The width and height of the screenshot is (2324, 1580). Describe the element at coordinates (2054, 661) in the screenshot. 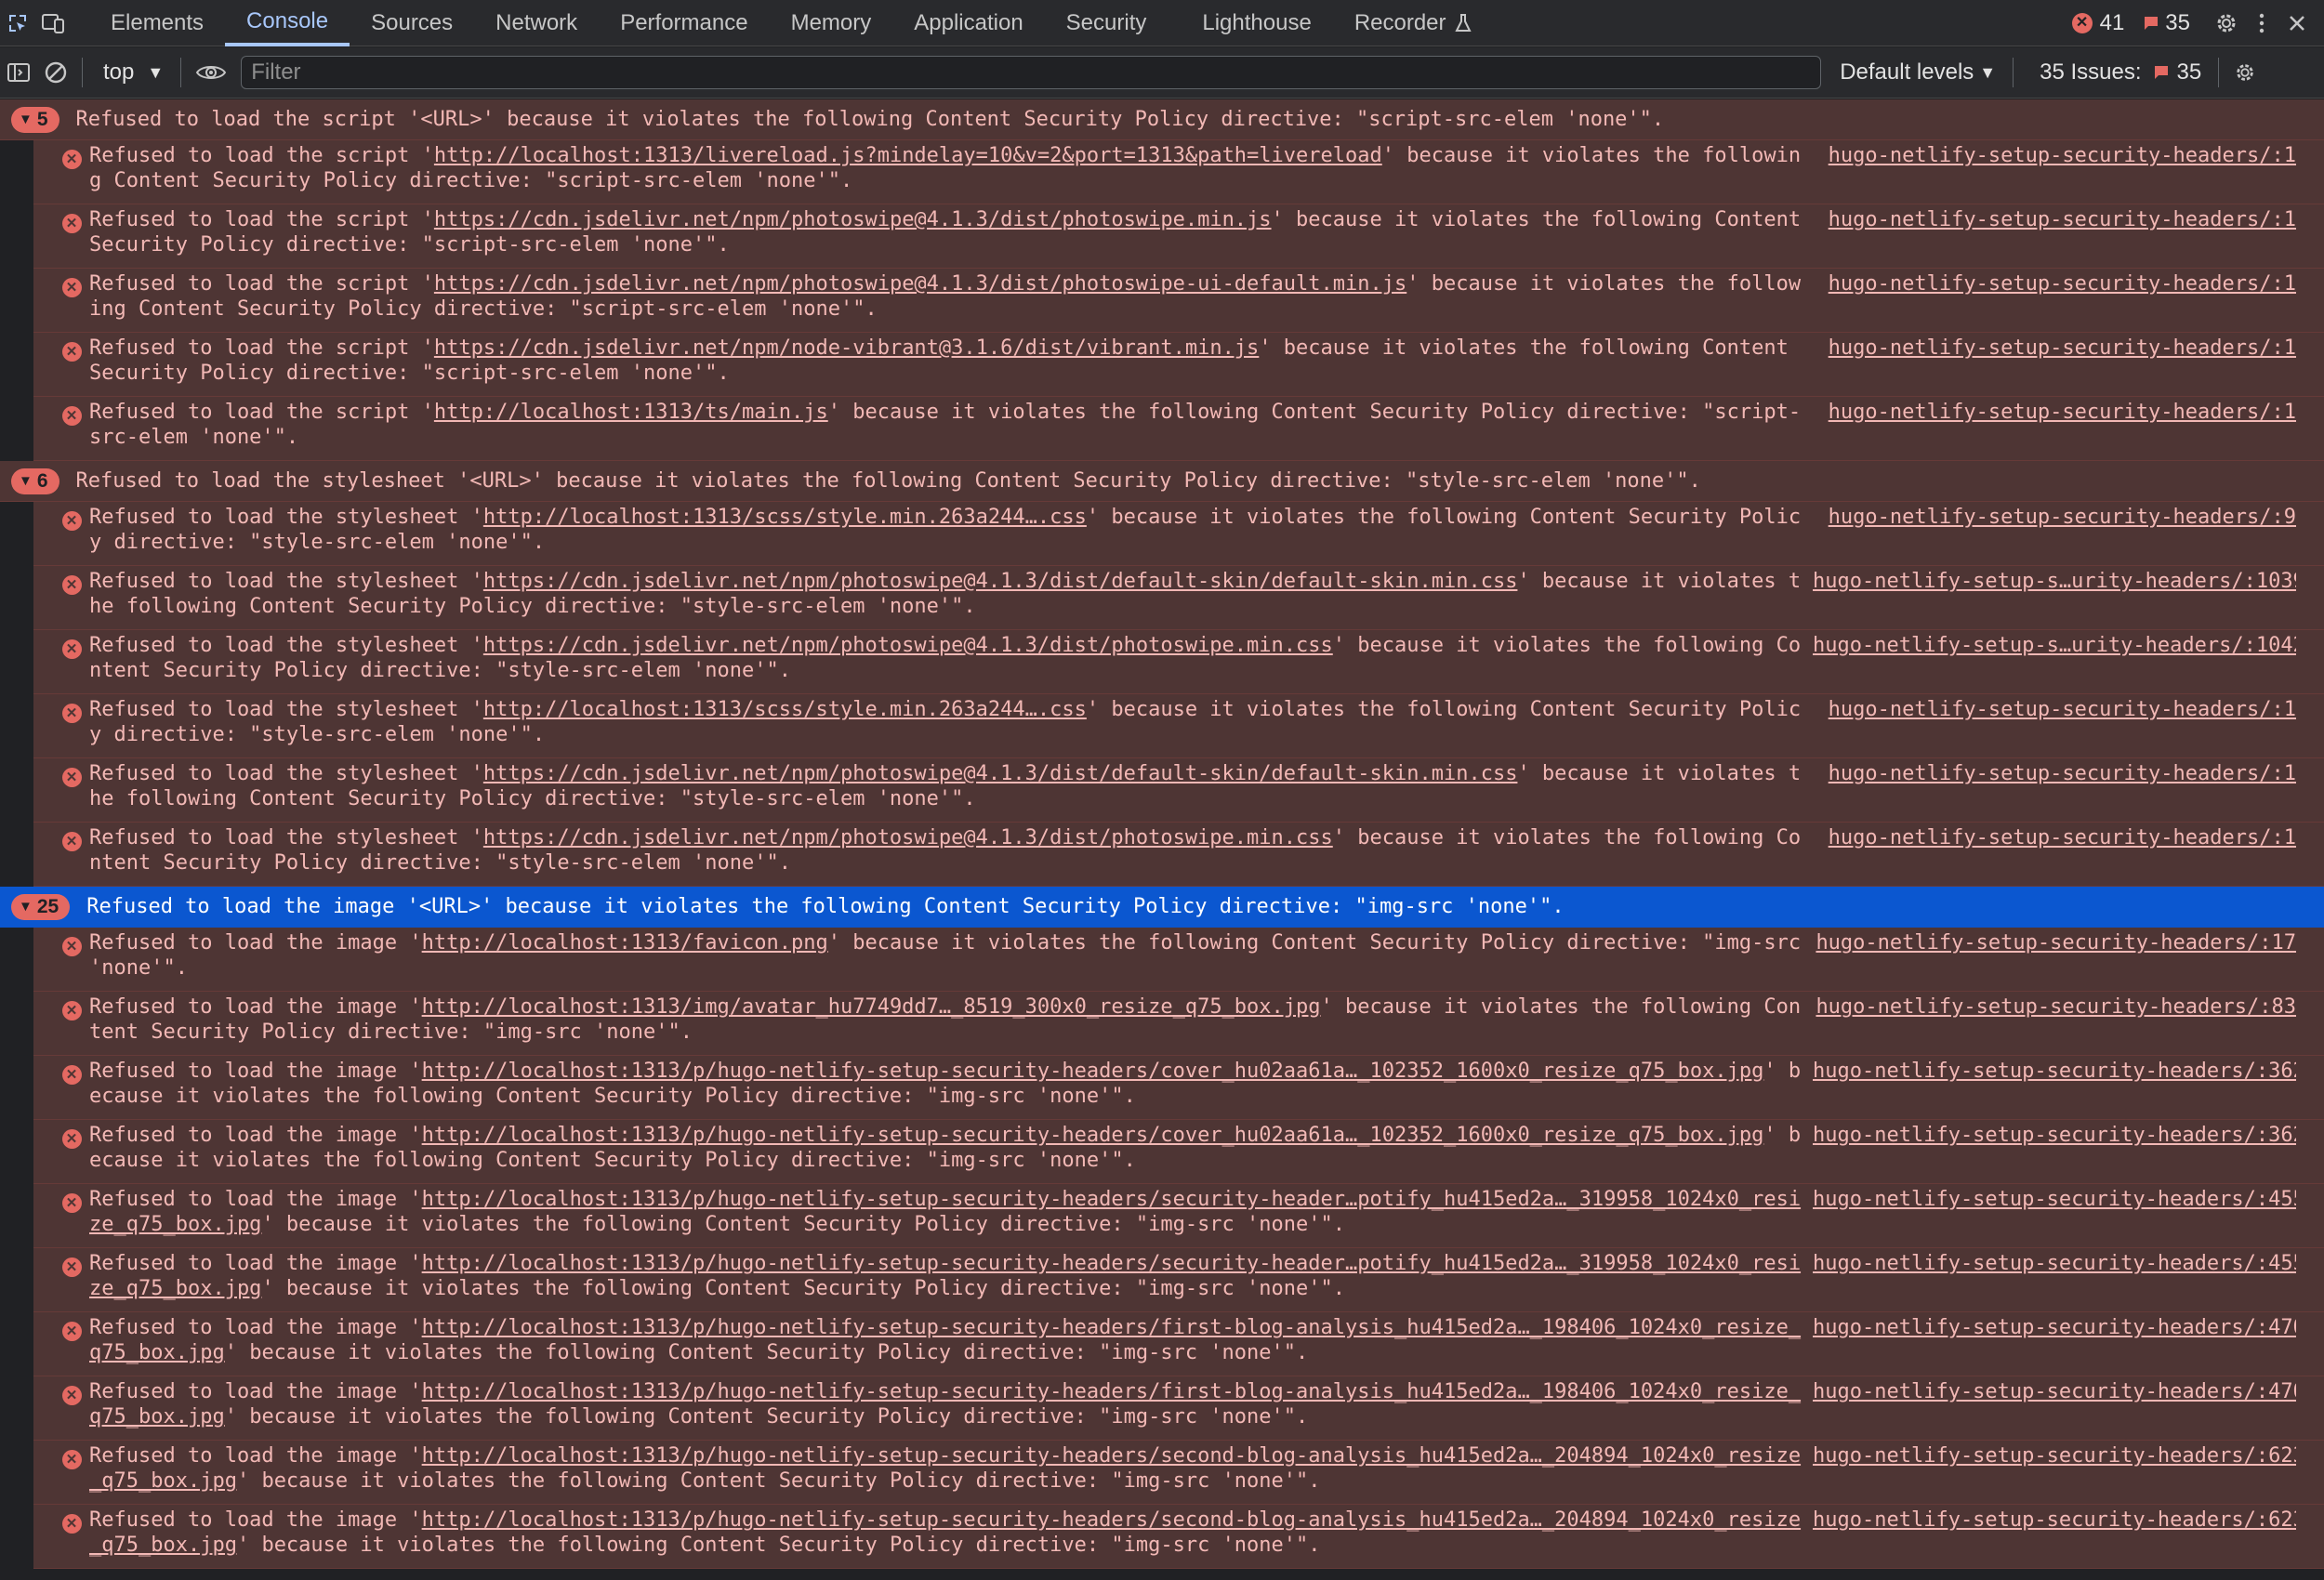

I see `source-location-link: hugo-netlify-setup-s…urity-headers/:1042` at that location.